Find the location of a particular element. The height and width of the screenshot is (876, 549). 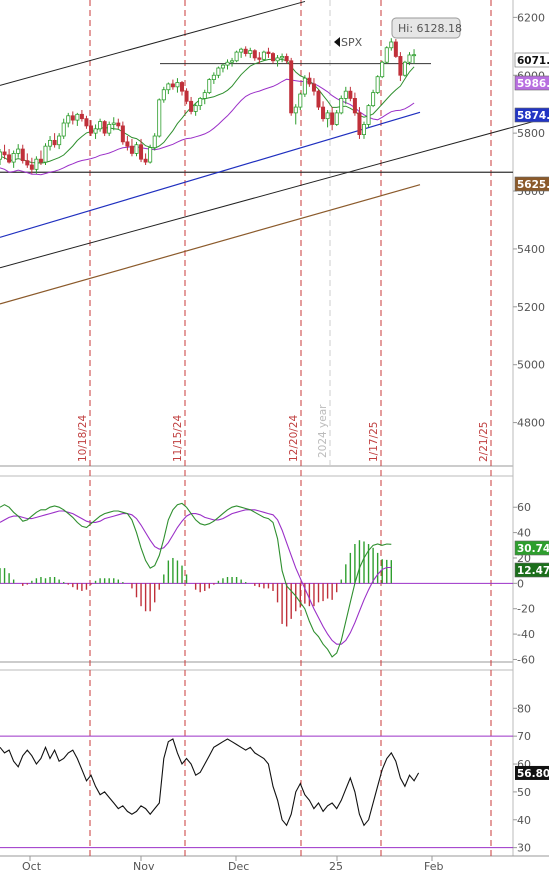

ma-short-tag: 5986.7 is located at coordinates (533, 84).